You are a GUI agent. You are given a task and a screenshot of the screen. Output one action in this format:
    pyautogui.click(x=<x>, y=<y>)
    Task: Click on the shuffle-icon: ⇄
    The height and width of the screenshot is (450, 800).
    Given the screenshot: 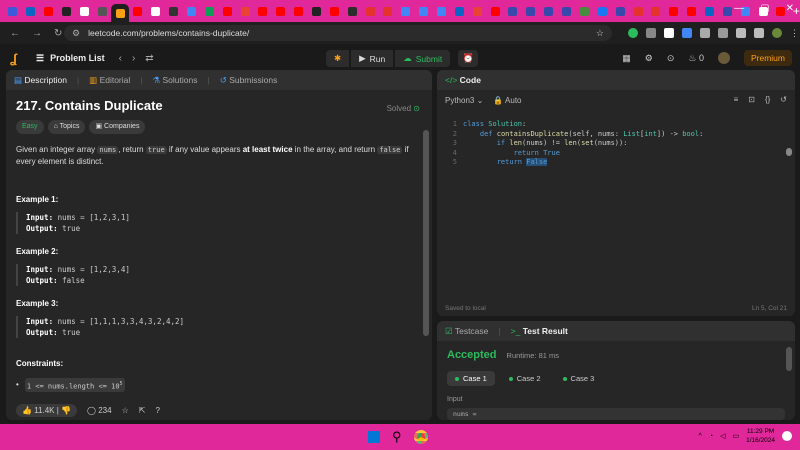 What is the action you would take?
    pyautogui.click(x=149, y=58)
    